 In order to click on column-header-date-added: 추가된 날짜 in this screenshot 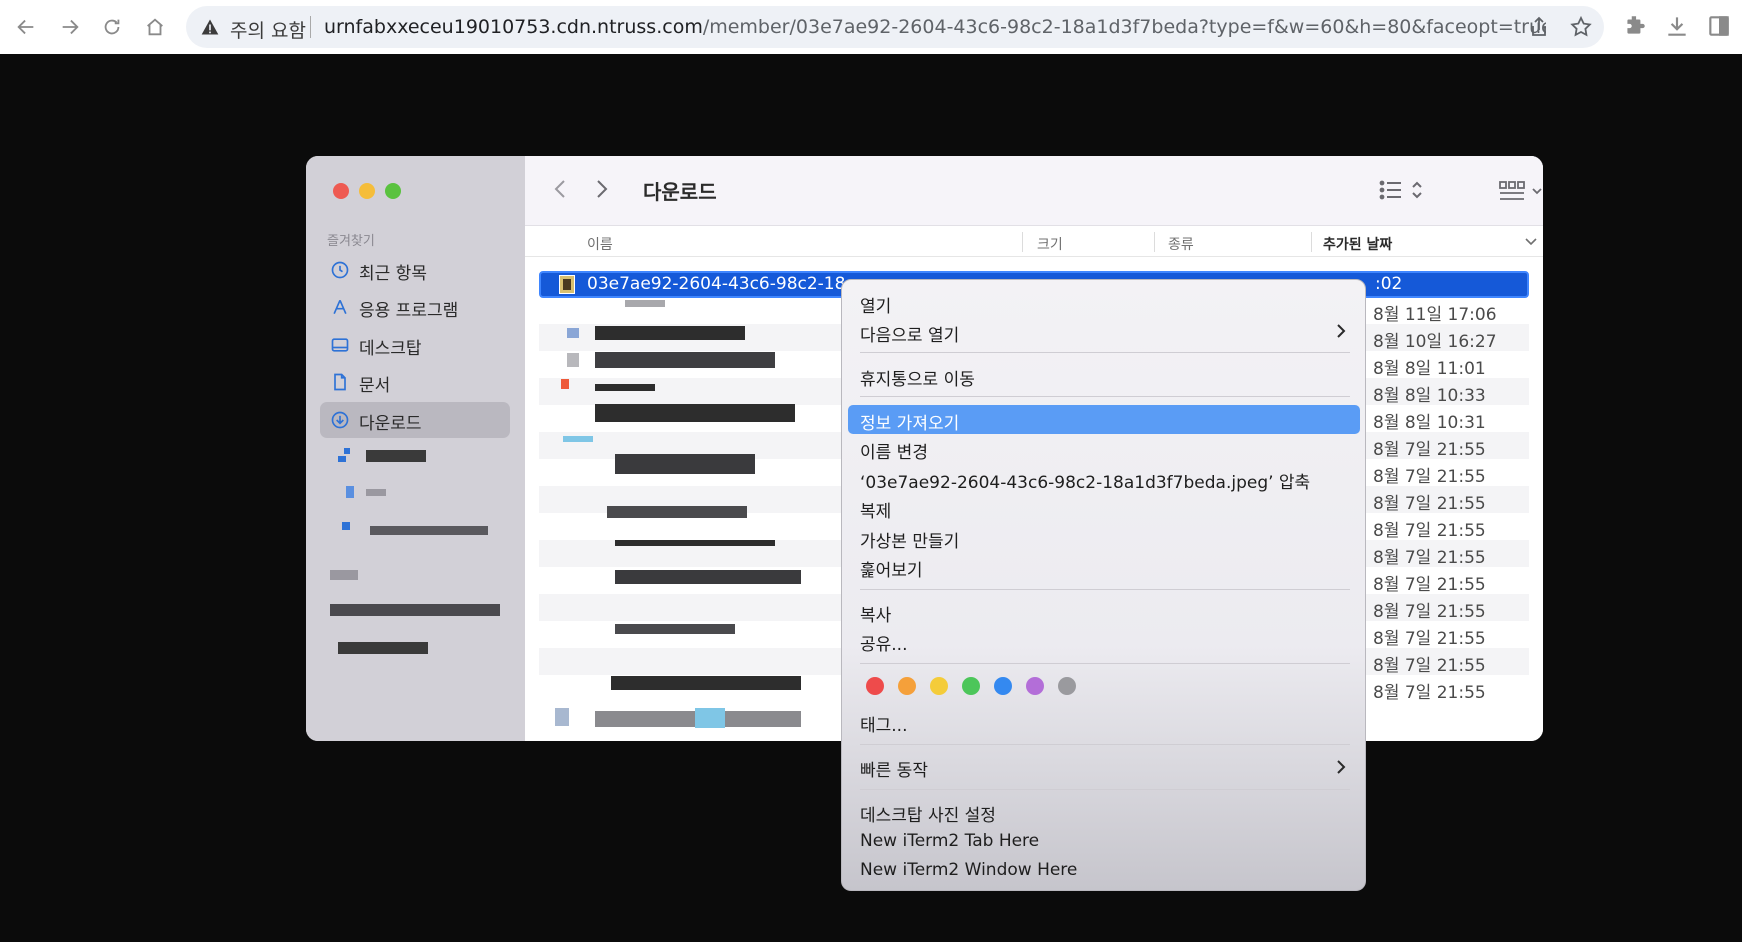, I will do `click(1357, 244)`.